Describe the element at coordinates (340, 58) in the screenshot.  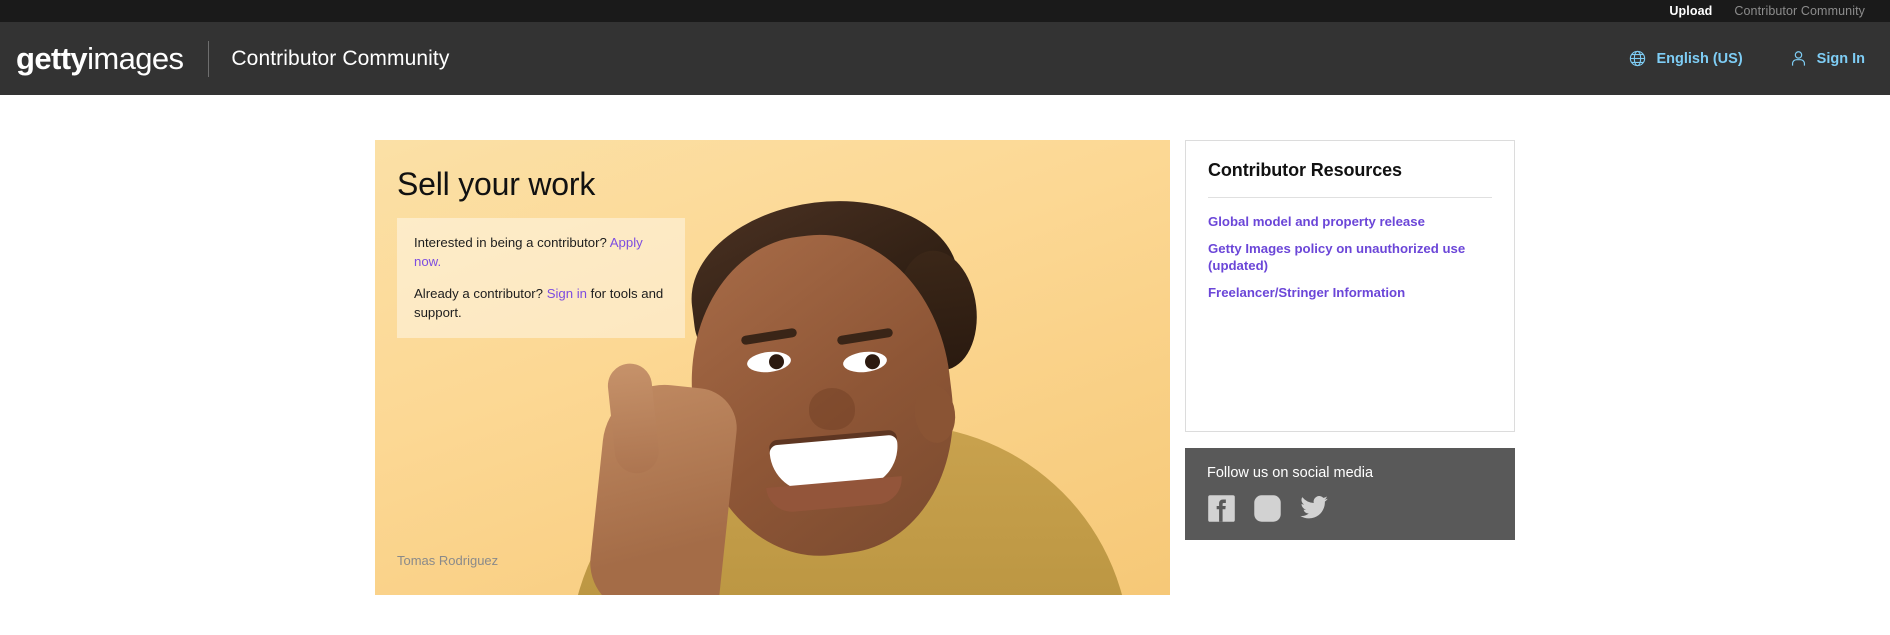
I see `page-title: Contributor Community` at that location.